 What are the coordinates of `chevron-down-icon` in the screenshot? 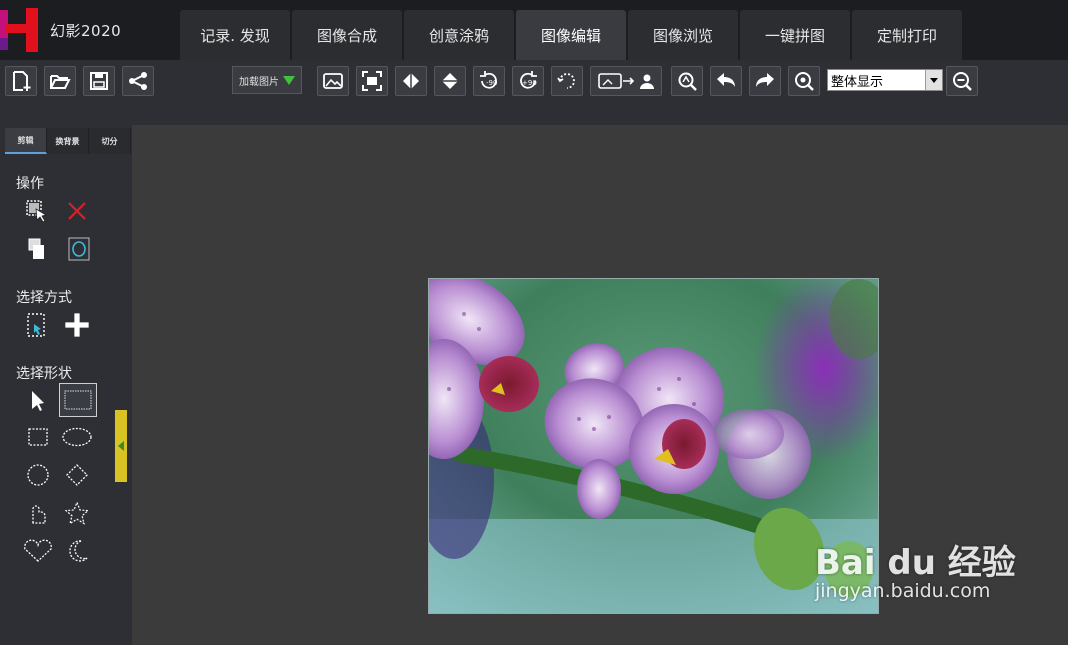 It's located at (933, 80).